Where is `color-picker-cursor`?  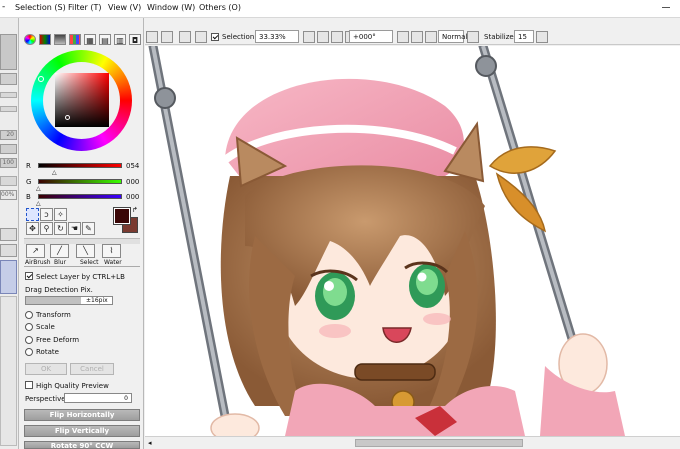 color-picker-cursor is located at coordinates (67, 117).